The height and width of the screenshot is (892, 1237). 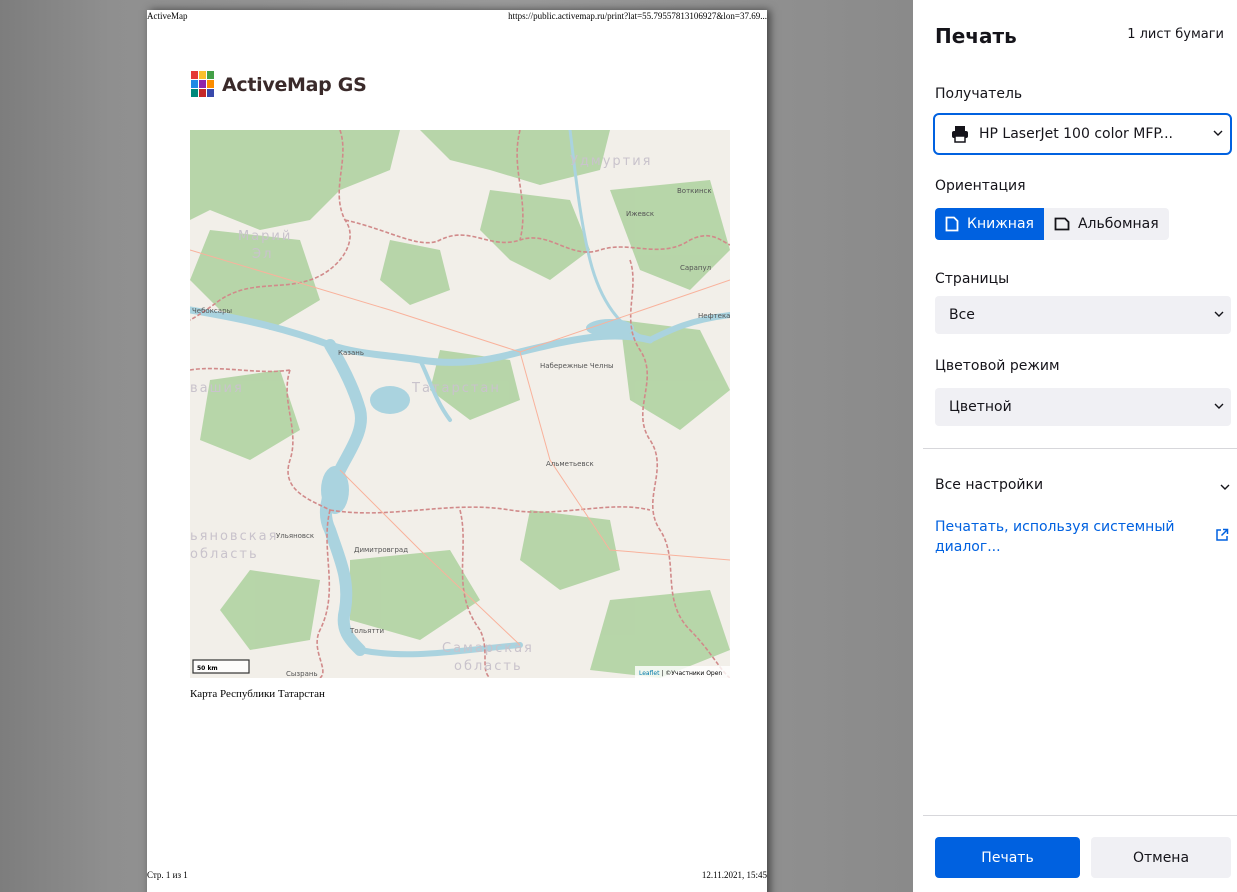 What do you see at coordinates (960, 134) in the screenshot?
I see `printer-icon` at bounding box center [960, 134].